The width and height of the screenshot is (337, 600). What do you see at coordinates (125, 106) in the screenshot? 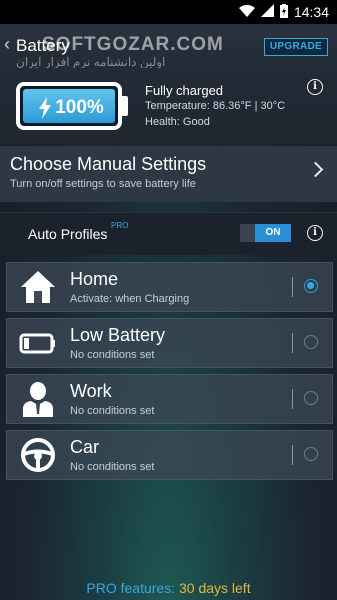
I see `battery-nub` at bounding box center [125, 106].